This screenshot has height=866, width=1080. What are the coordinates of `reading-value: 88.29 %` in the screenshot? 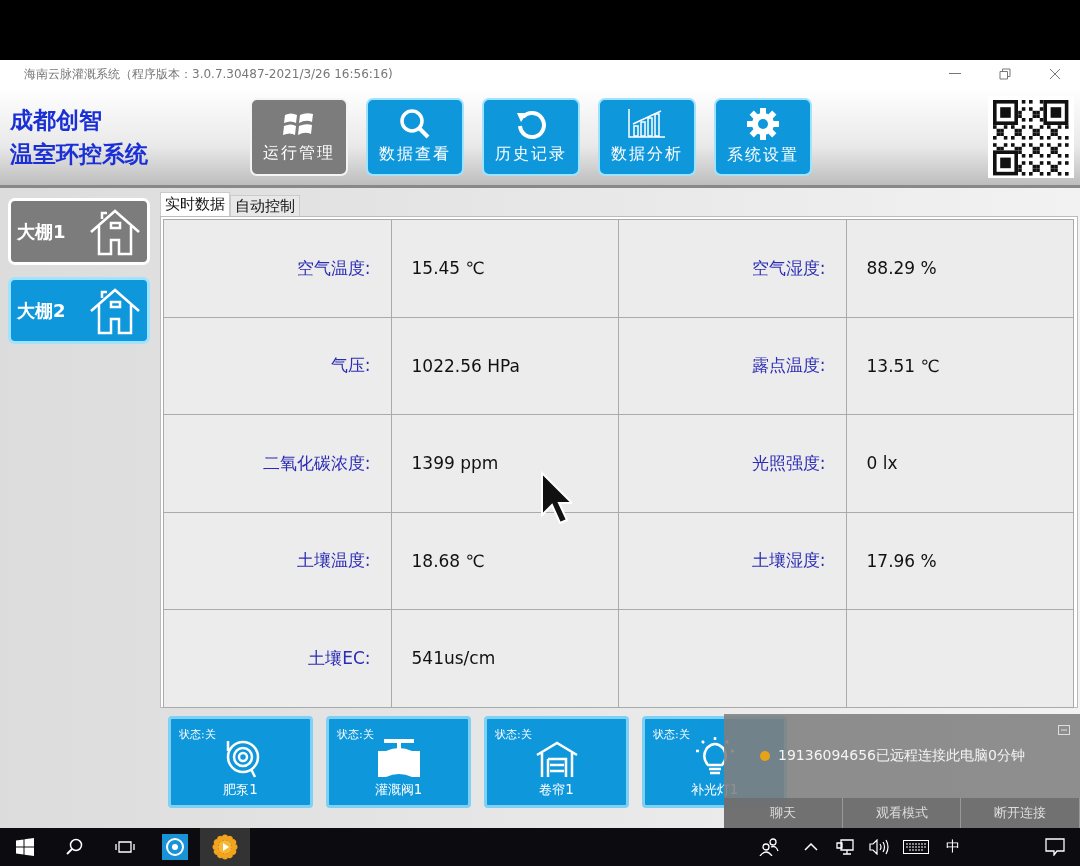 It's located at (901, 268).